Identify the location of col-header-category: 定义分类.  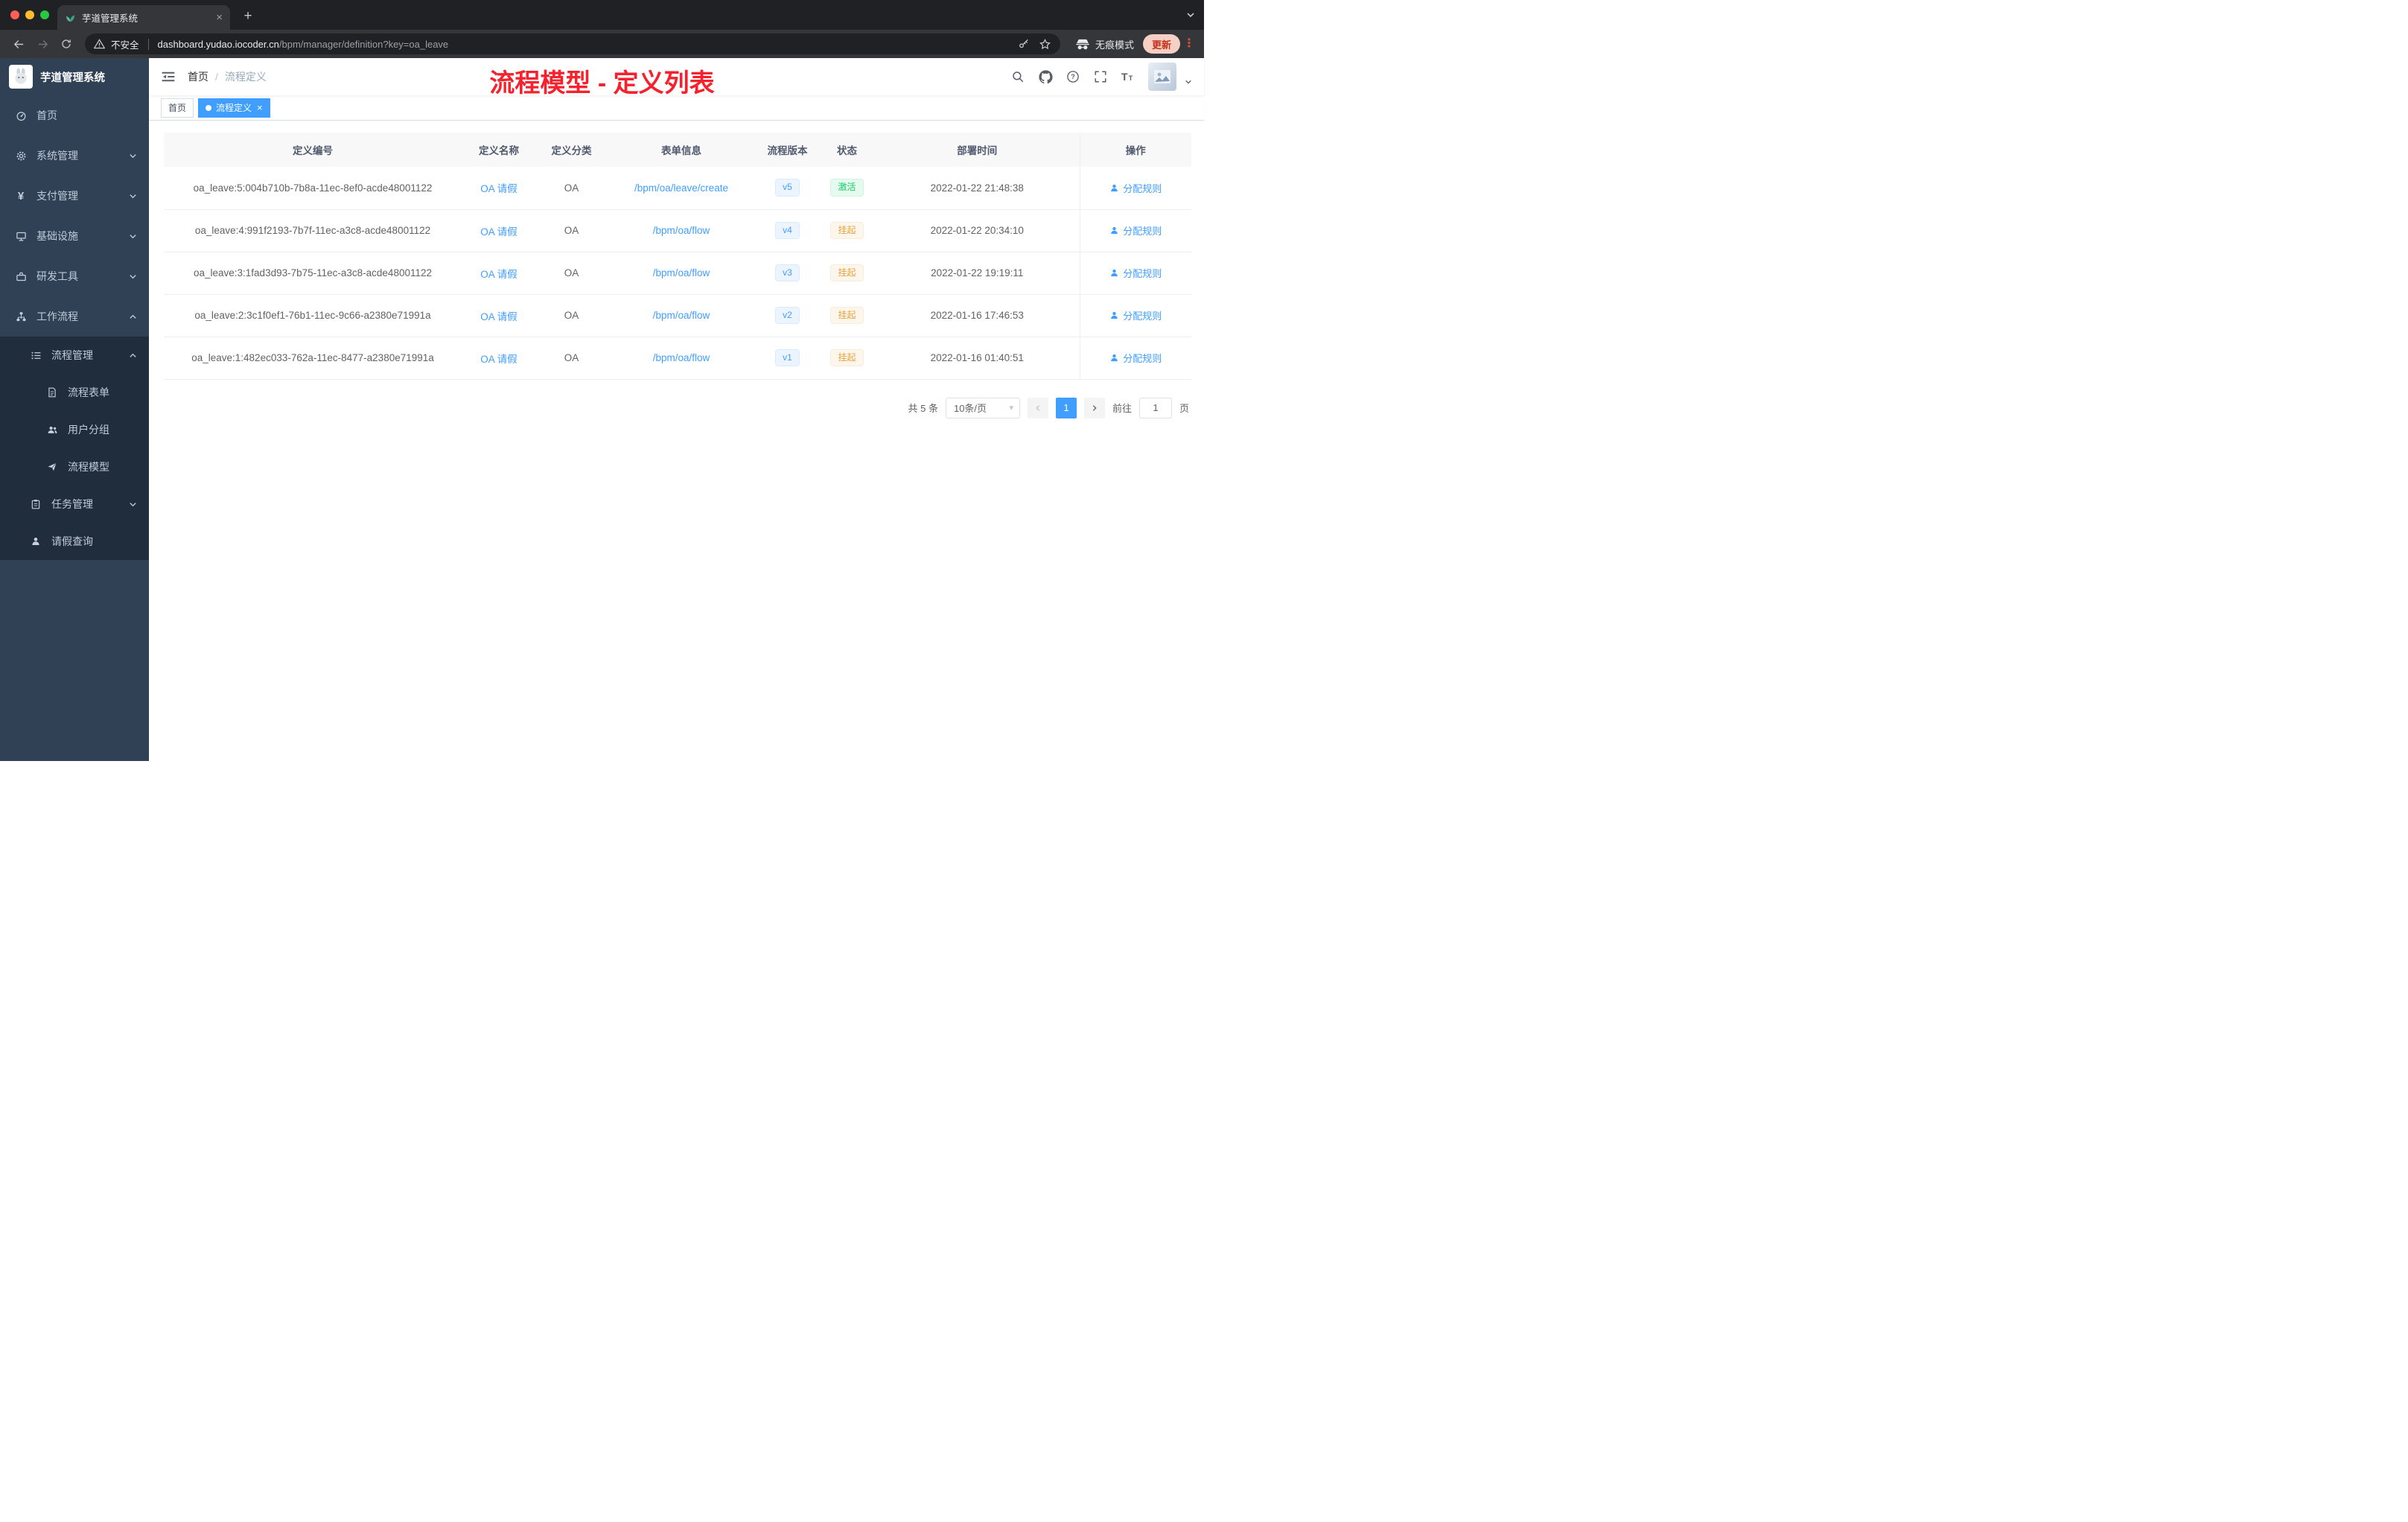
(571, 150).